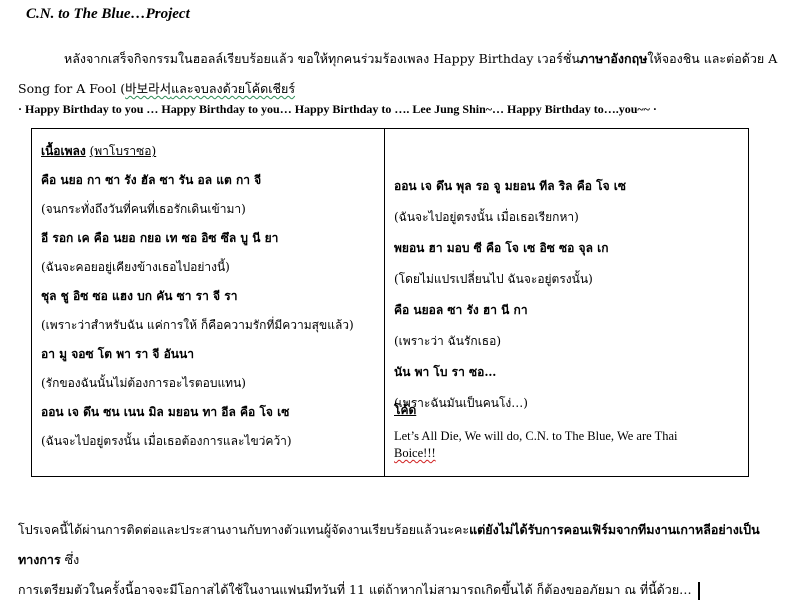 This screenshot has height=605, width=794. Describe the element at coordinates (233, 88) in the screenshot. I see `intro-text-4: และจบลงด้วยโค้ดเชียร์` at that location.